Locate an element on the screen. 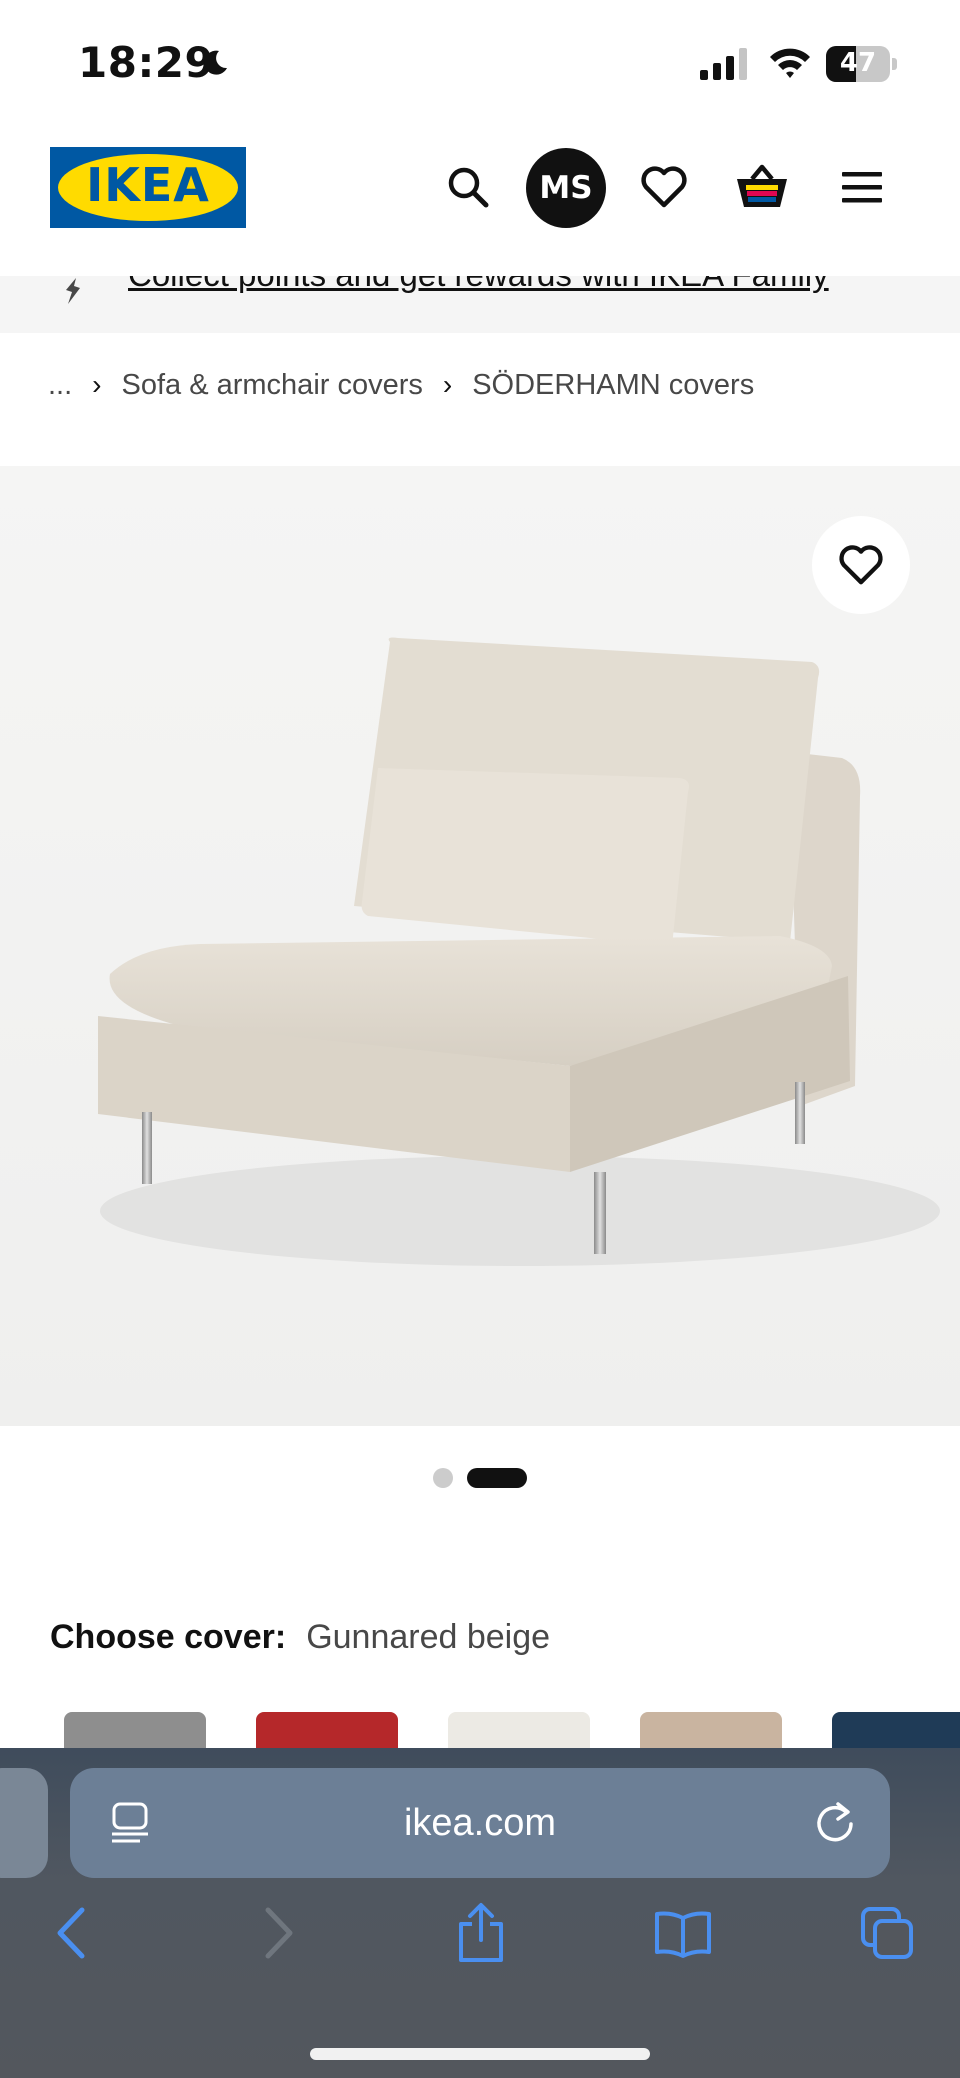 This screenshot has width=960, height=2078. search-button is located at coordinates (468, 187).